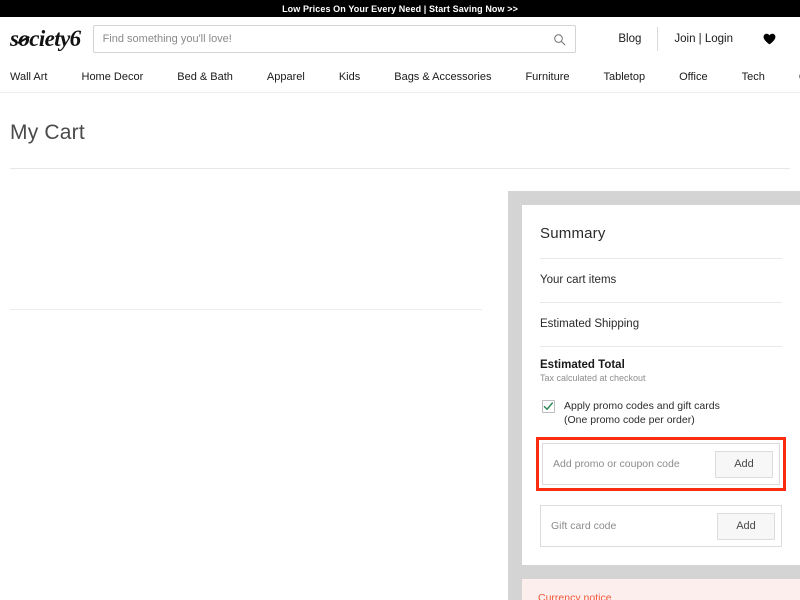 This screenshot has height=600, width=800. What do you see at coordinates (55, 38) in the screenshot?
I see `logo-suffix: ciety6` at bounding box center [55, 38].